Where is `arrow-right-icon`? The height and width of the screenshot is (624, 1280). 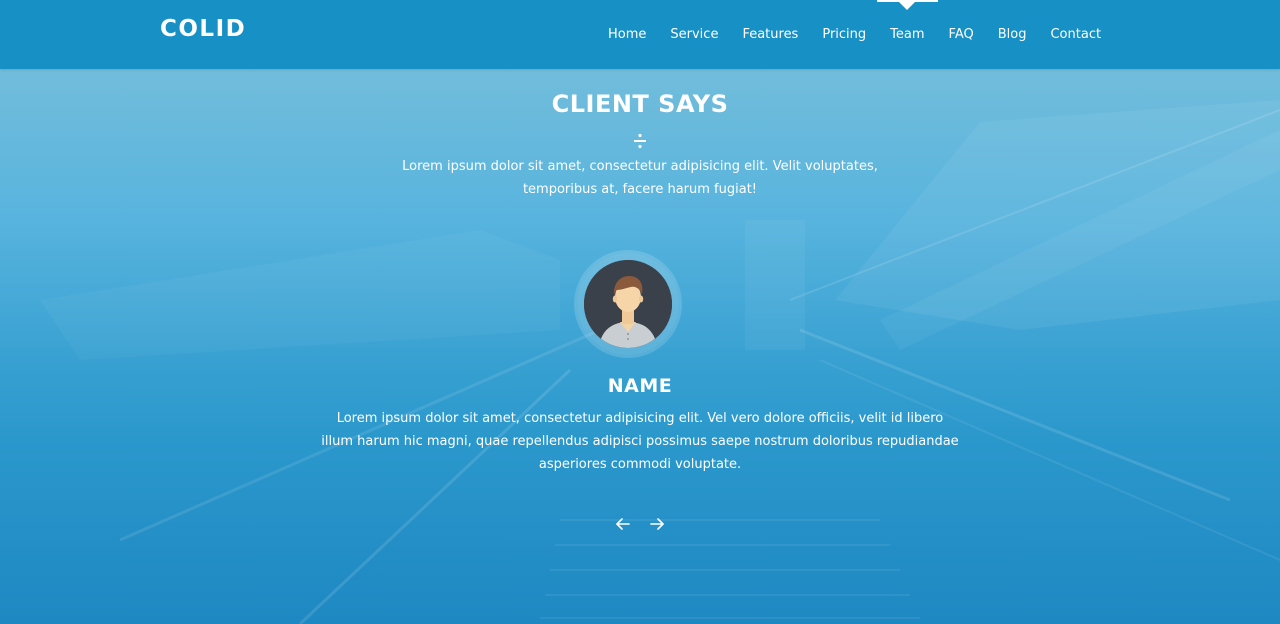 arrow-right-icon is located at coordinates (657, 524).